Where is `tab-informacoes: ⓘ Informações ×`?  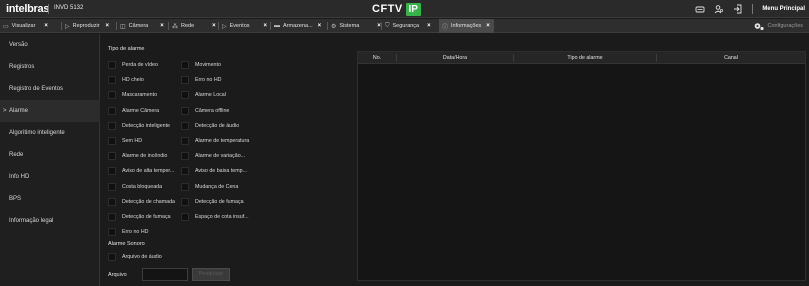 tab-informacoes: ⓘ Informações × is located at coordinates (466, 26).